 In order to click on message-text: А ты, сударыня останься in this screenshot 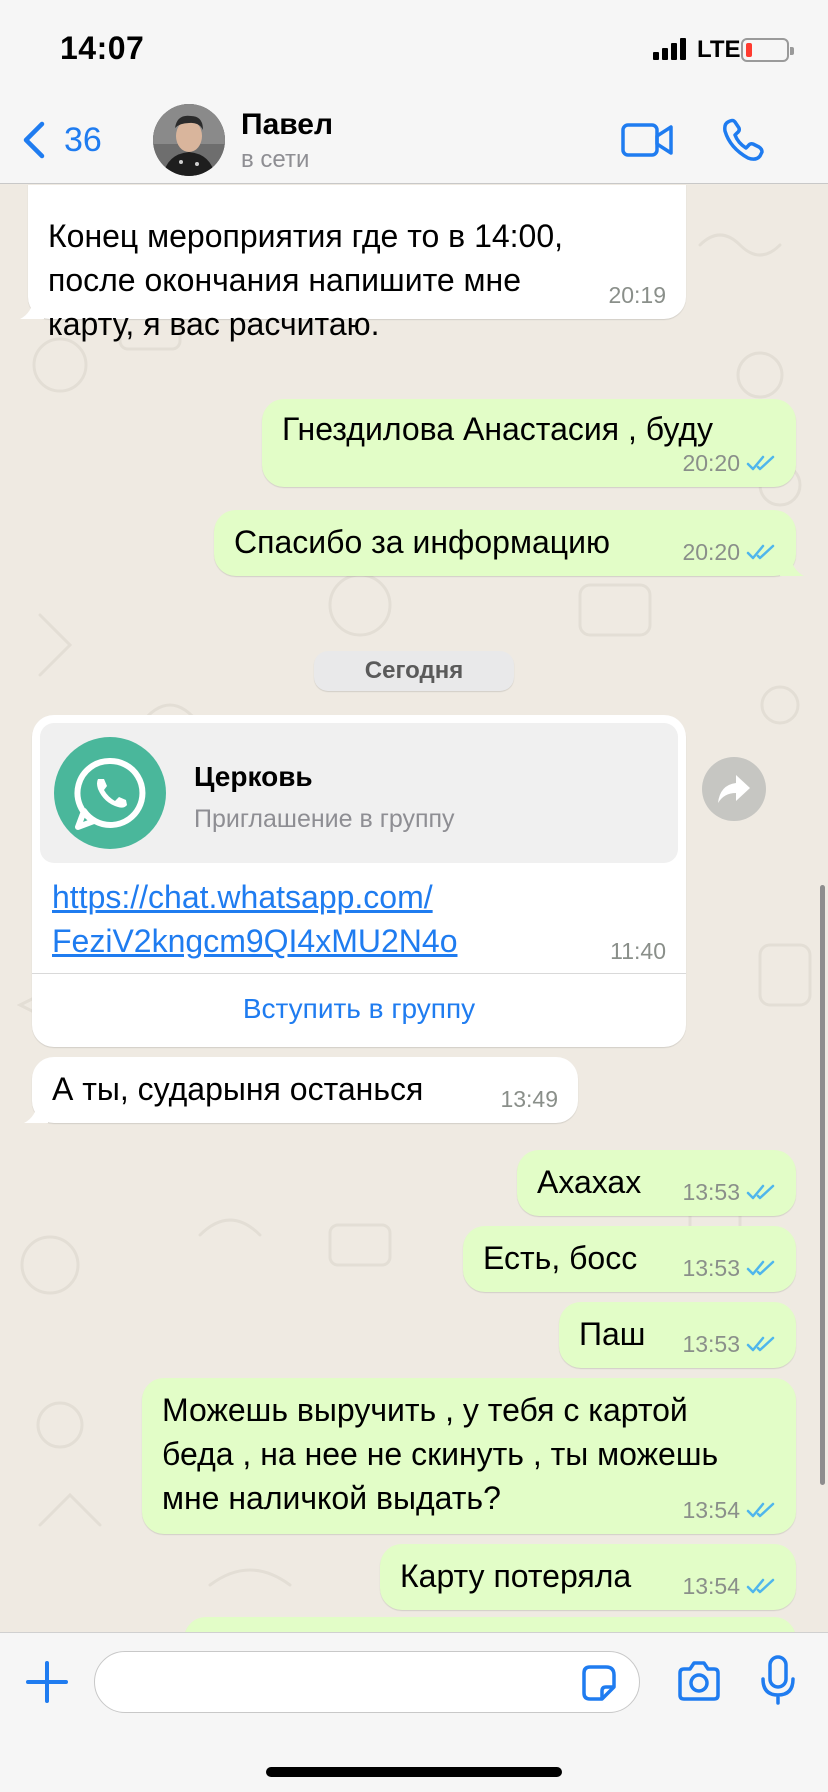, I will do `click(238, 1089)`.